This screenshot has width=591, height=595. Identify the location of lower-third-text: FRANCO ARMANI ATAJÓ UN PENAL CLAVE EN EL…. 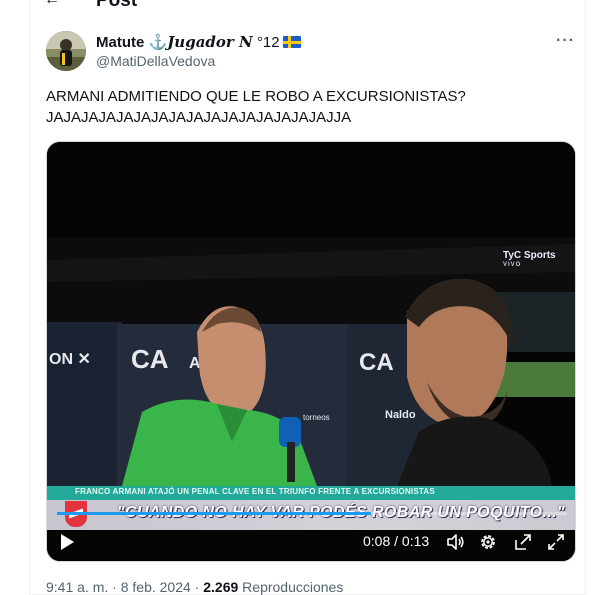
(255, 491).